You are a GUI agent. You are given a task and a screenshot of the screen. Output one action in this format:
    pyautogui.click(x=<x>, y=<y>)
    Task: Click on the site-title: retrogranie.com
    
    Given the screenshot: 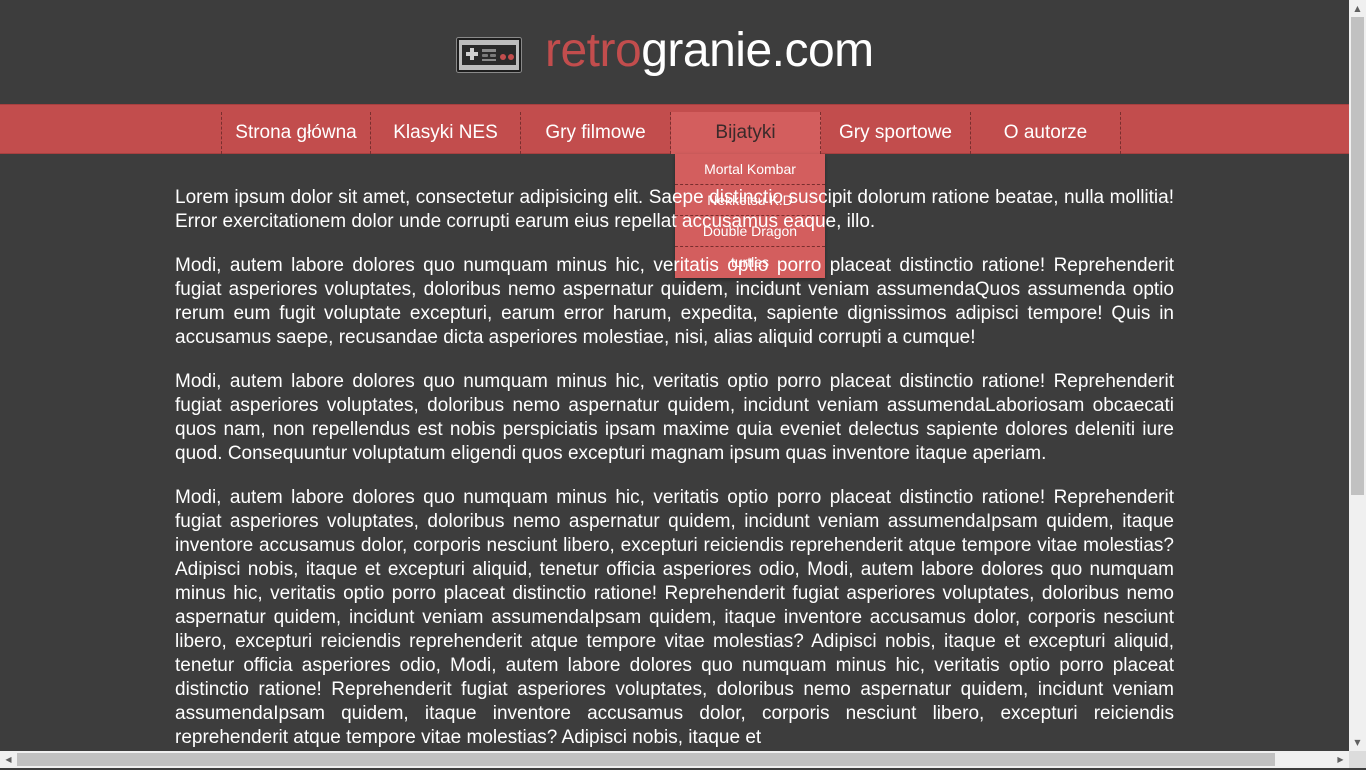 What is the action you would take?
    pyautogui.click(x=709, y=51)
    